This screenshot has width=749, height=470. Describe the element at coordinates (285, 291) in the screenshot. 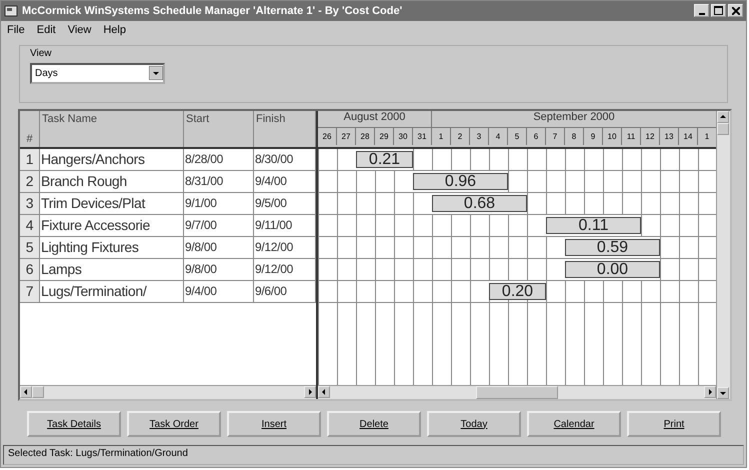

I see `table-cell: 9/6/00` at that location.